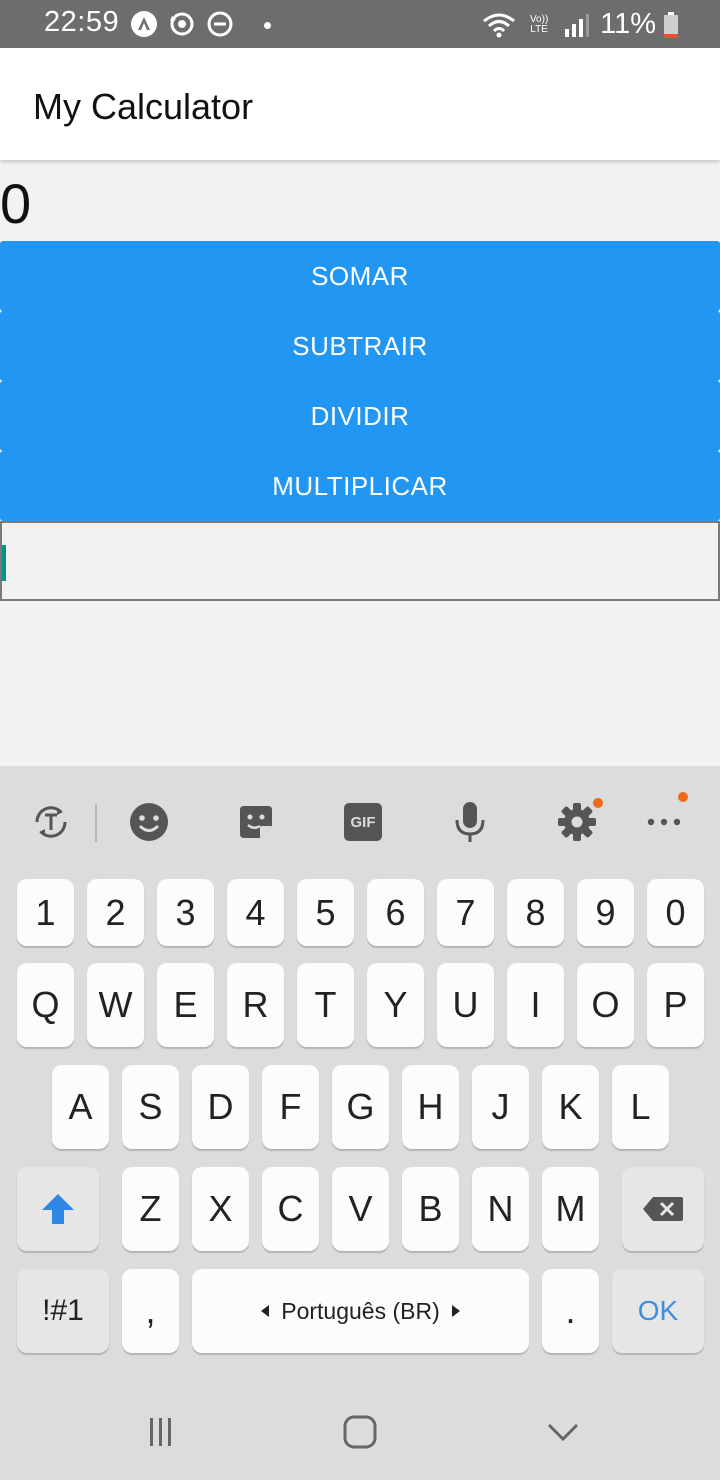  Describe the element at coordinates (430, 1107) in the screenshot. I see `key-h: H` at that location.